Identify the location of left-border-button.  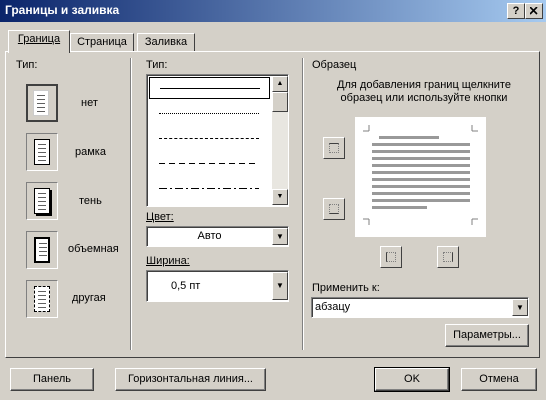
(391, 257).